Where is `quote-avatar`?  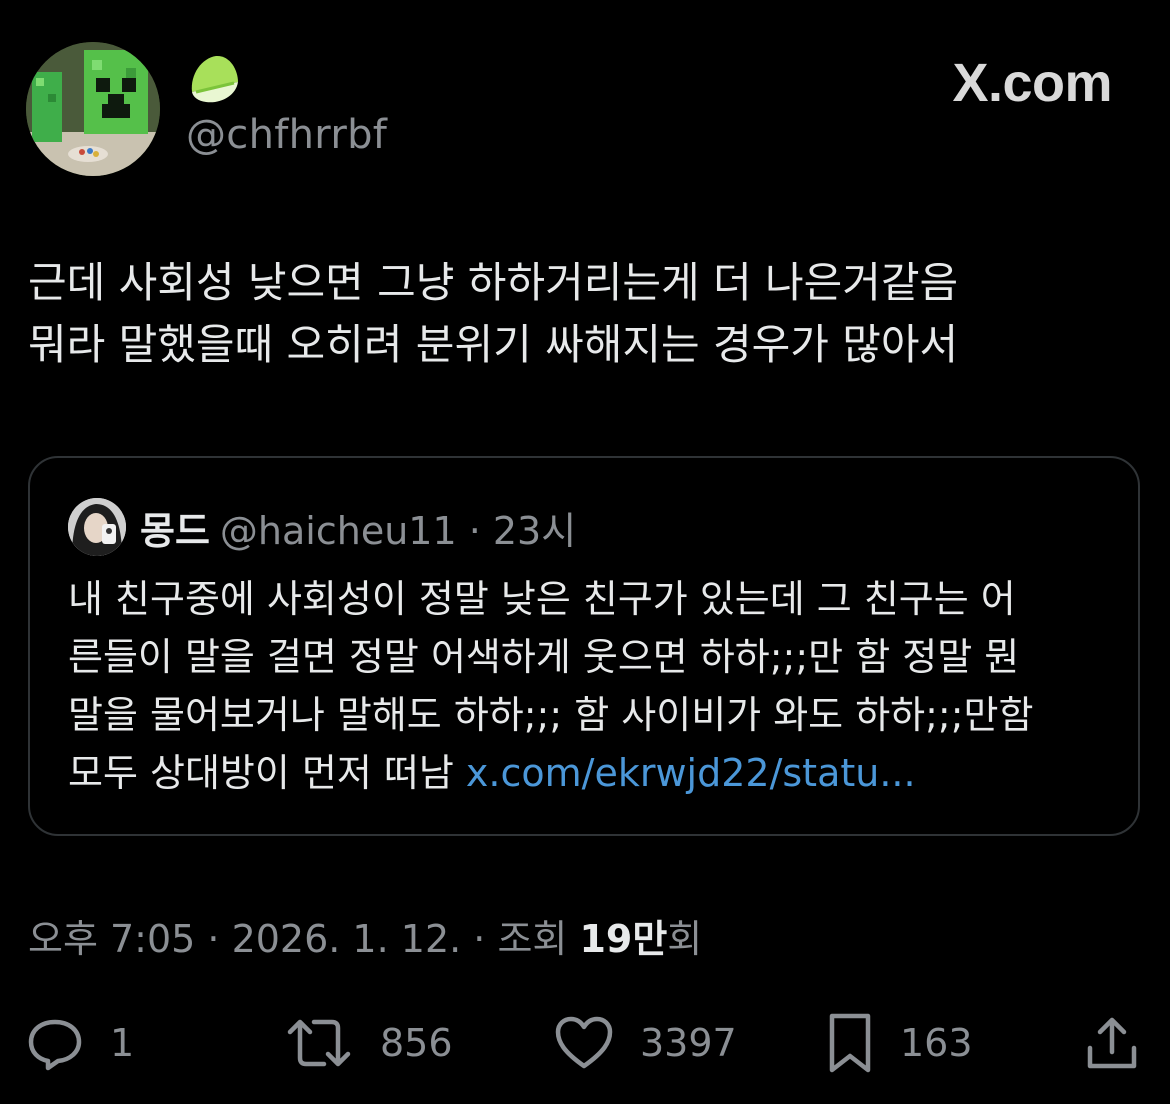 quote-avatar is located at coordinates (97, 527).